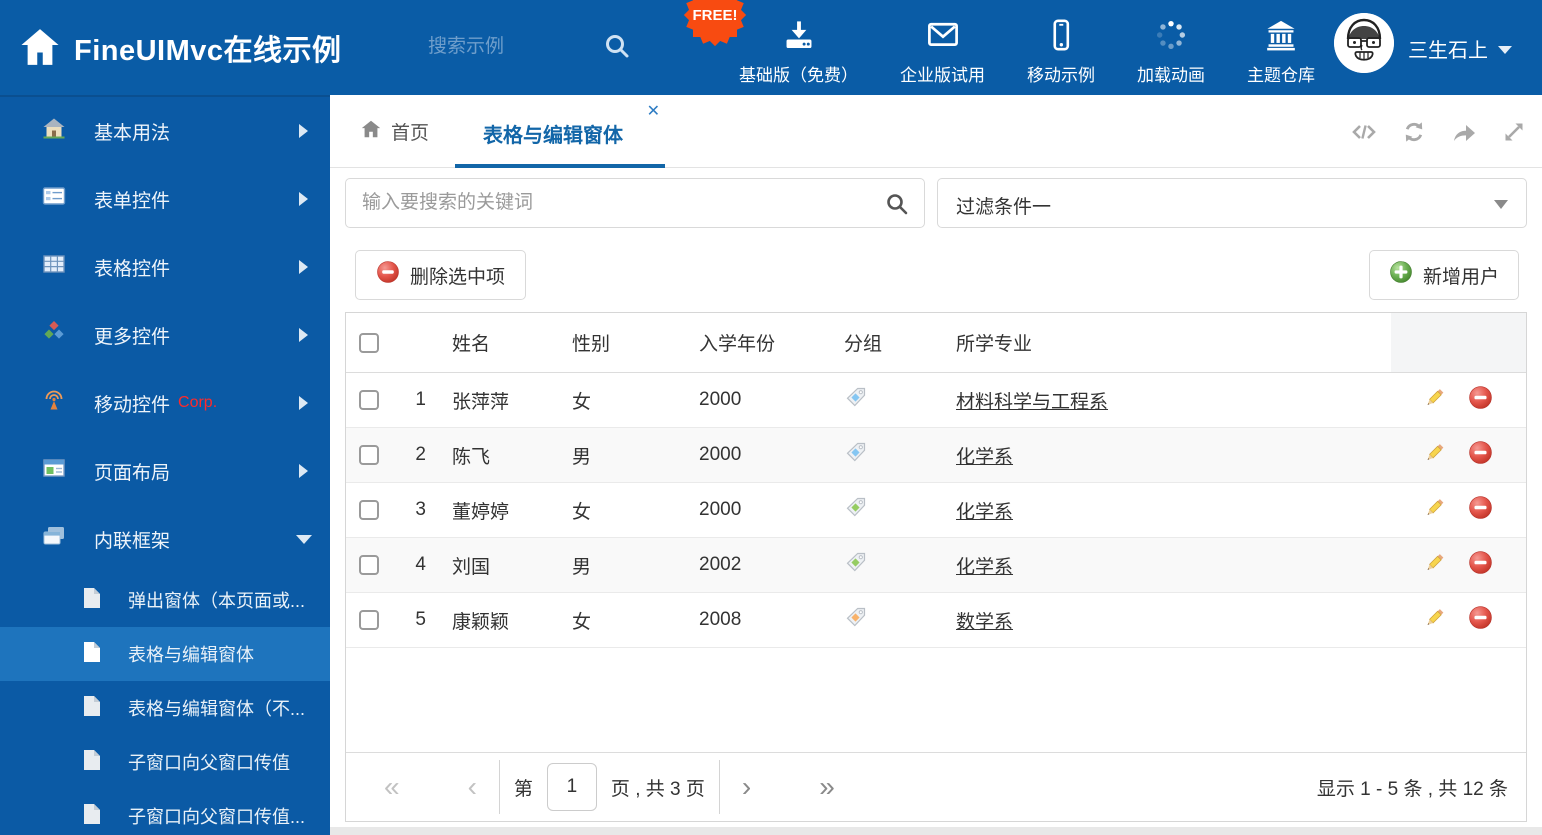 This screenshot has width=1542, height=835. What do you see at coordinates (420, 619) in the screenshot?
I see `row-number: 5` at bounding box center [420, 619].